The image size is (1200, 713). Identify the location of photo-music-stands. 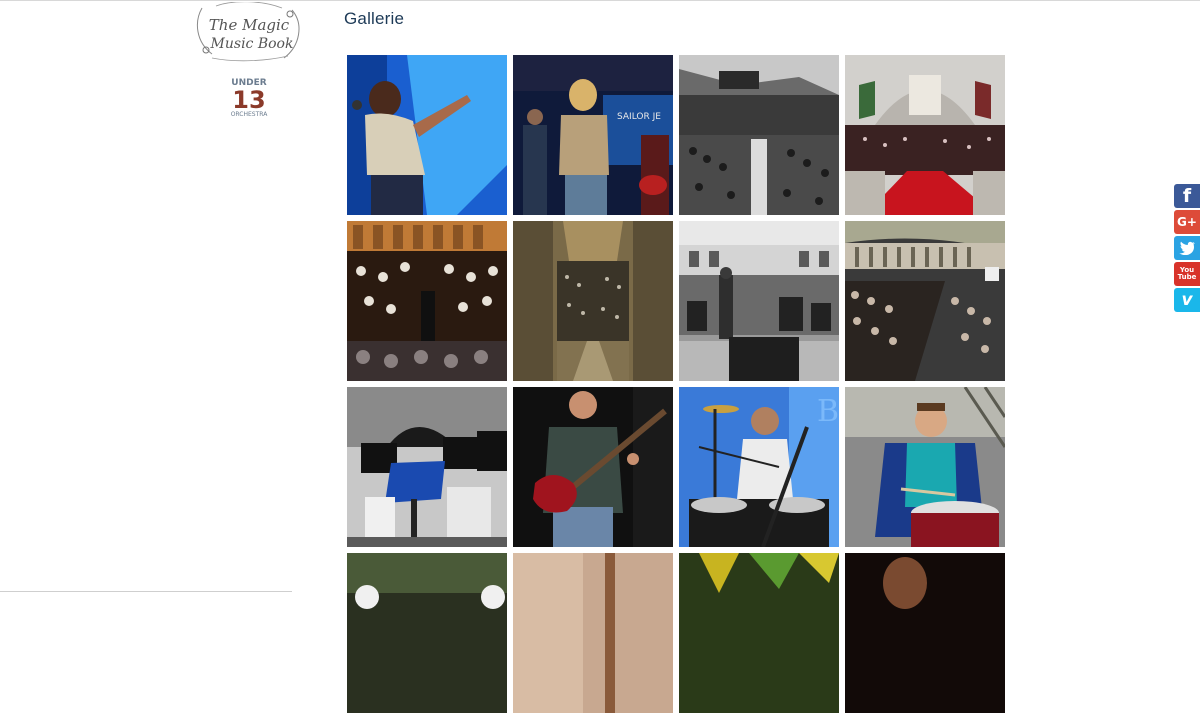
(427, 467).